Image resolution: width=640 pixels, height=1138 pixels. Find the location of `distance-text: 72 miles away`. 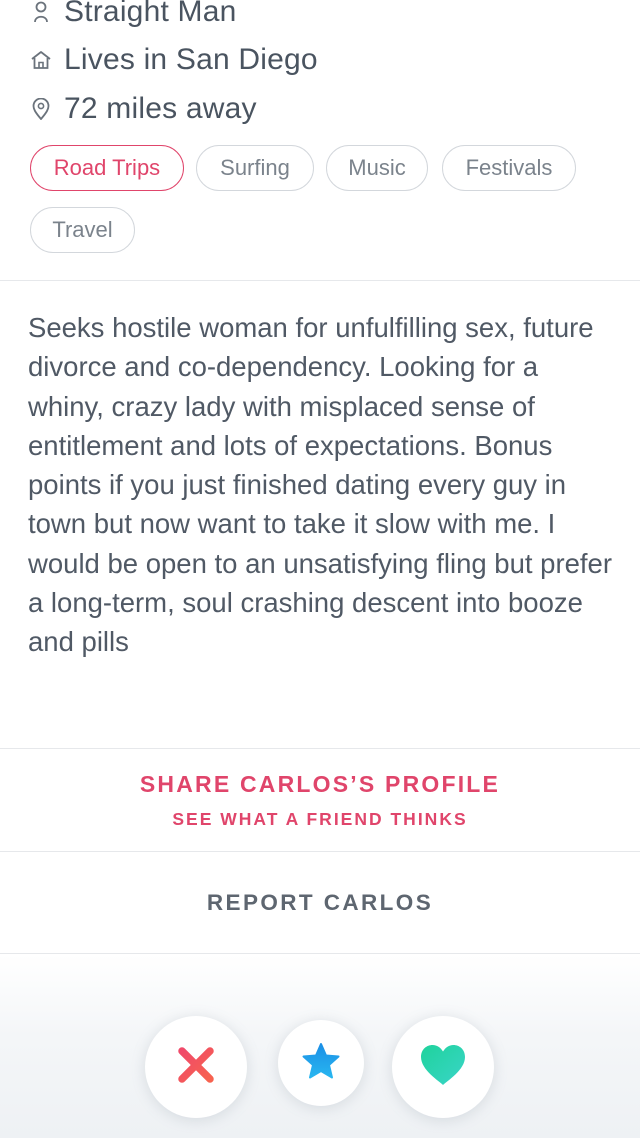

distance-text: 72 miles away is located at coordinates (160, 108).